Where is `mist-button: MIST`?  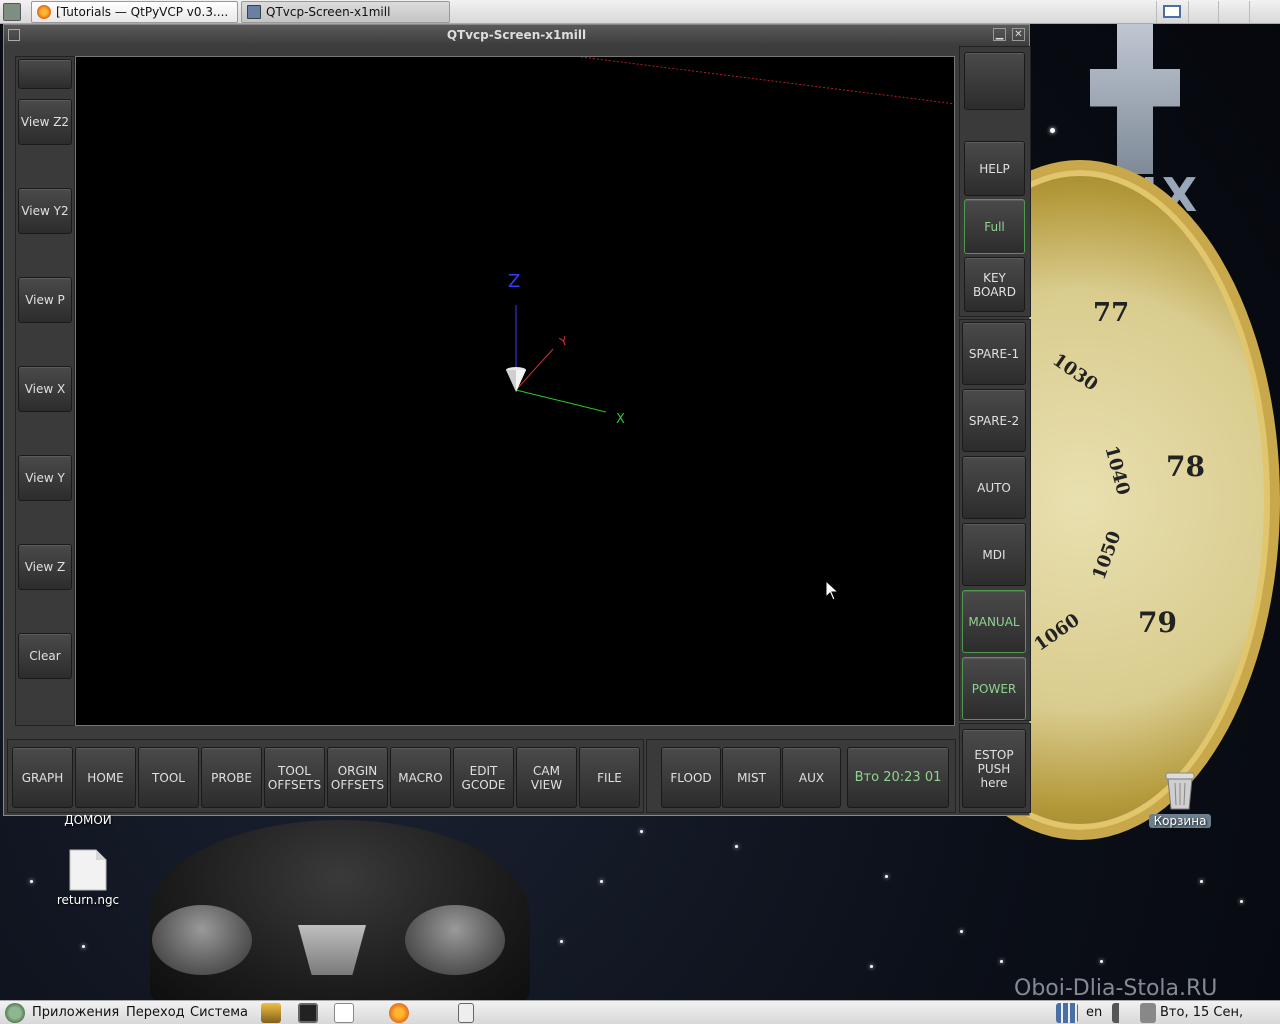
mist-button: MIST is located at coordinates (751, 777).